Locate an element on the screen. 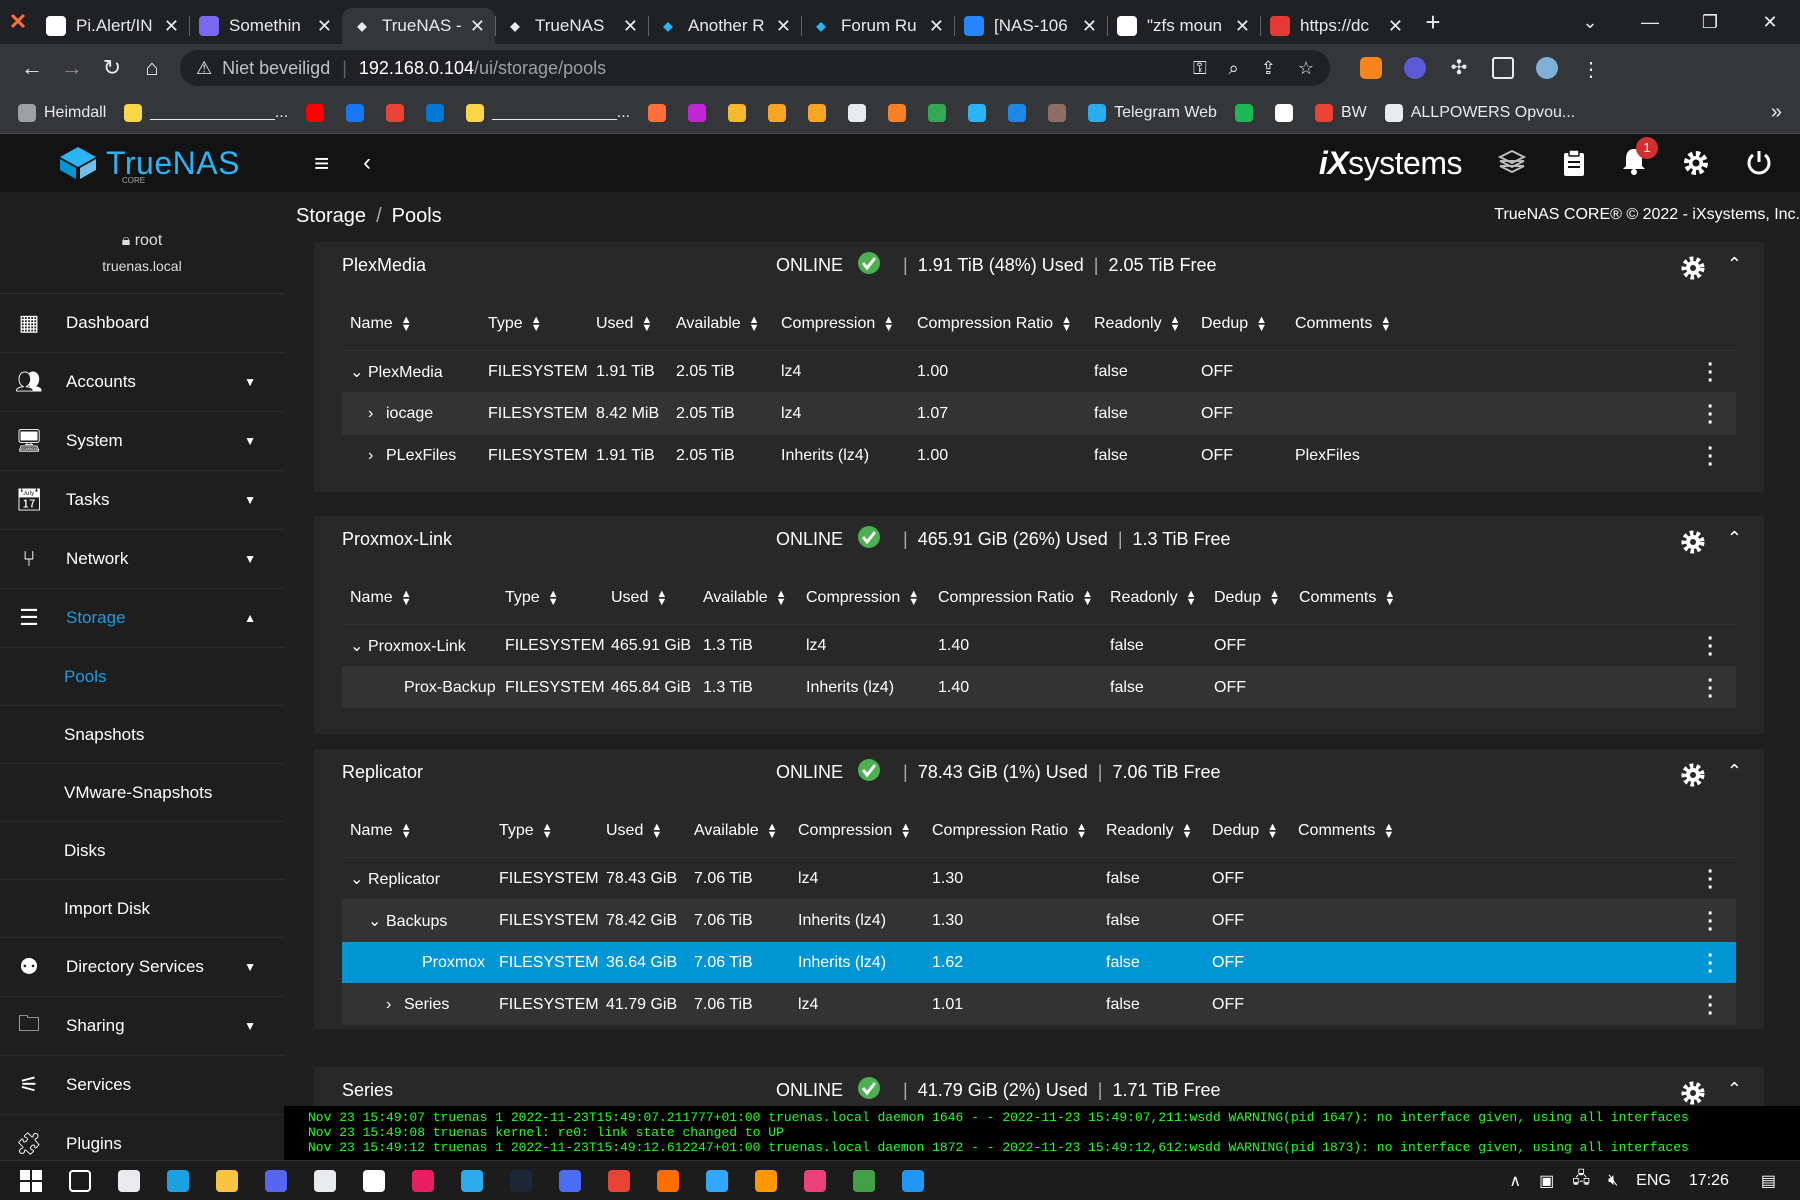 This screenshot has width=1800, height=1200. browser-tab: ◆ TrueNAS ✕ is located at coordinates (571, 26).